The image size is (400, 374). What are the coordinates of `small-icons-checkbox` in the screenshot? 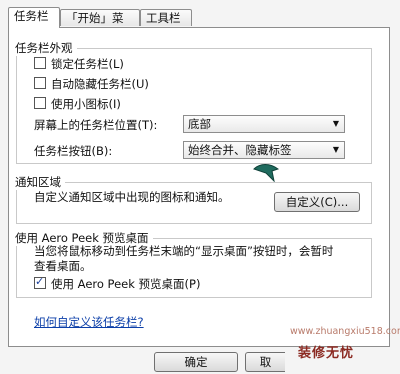 It's located at (40, 103).